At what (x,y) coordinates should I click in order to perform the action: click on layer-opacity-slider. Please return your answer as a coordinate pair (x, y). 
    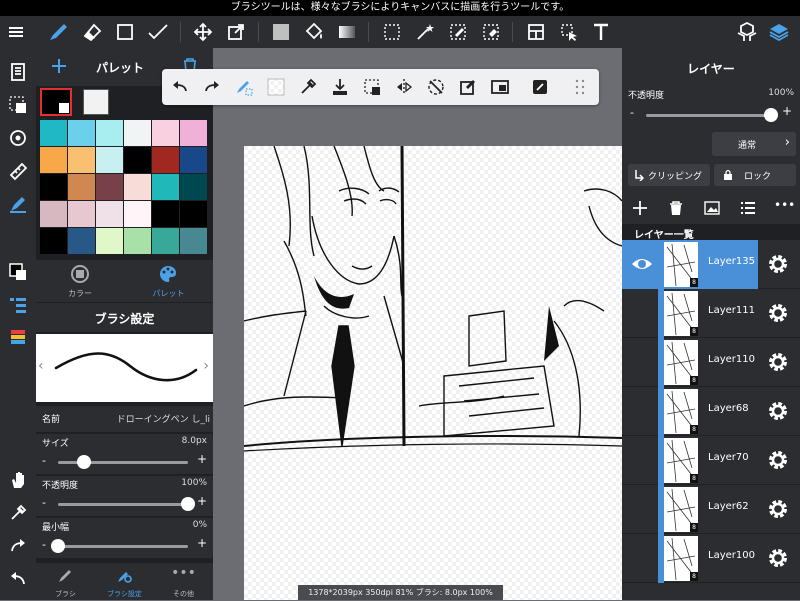
    Looking at the image, I should click on (711, 115).